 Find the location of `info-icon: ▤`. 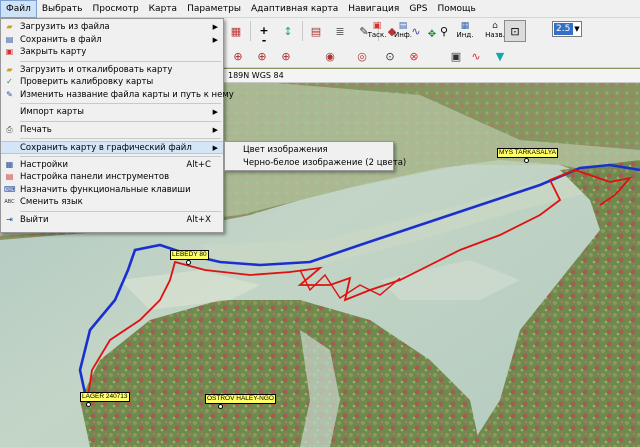

info-icon: ▤ is located at coordinates (403, 26).